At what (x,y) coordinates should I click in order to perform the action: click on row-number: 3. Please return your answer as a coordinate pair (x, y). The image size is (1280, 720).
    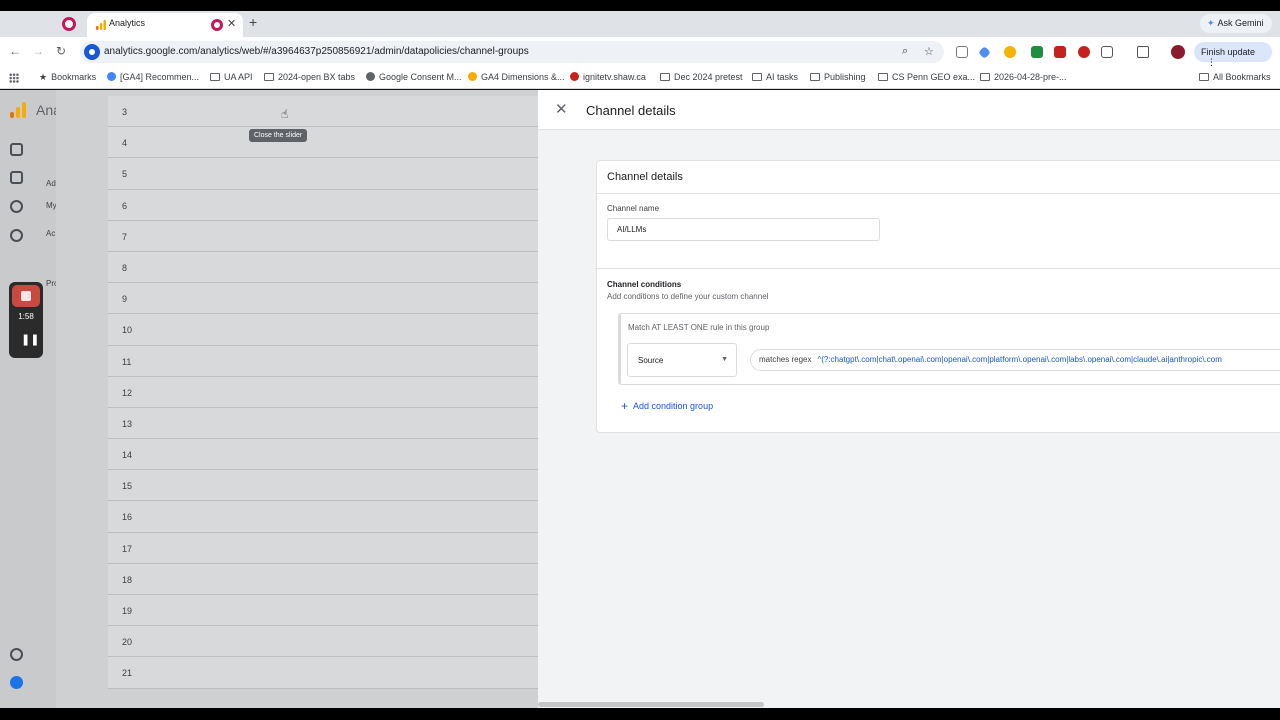
    Looking at the image, I should click on (125, 112).